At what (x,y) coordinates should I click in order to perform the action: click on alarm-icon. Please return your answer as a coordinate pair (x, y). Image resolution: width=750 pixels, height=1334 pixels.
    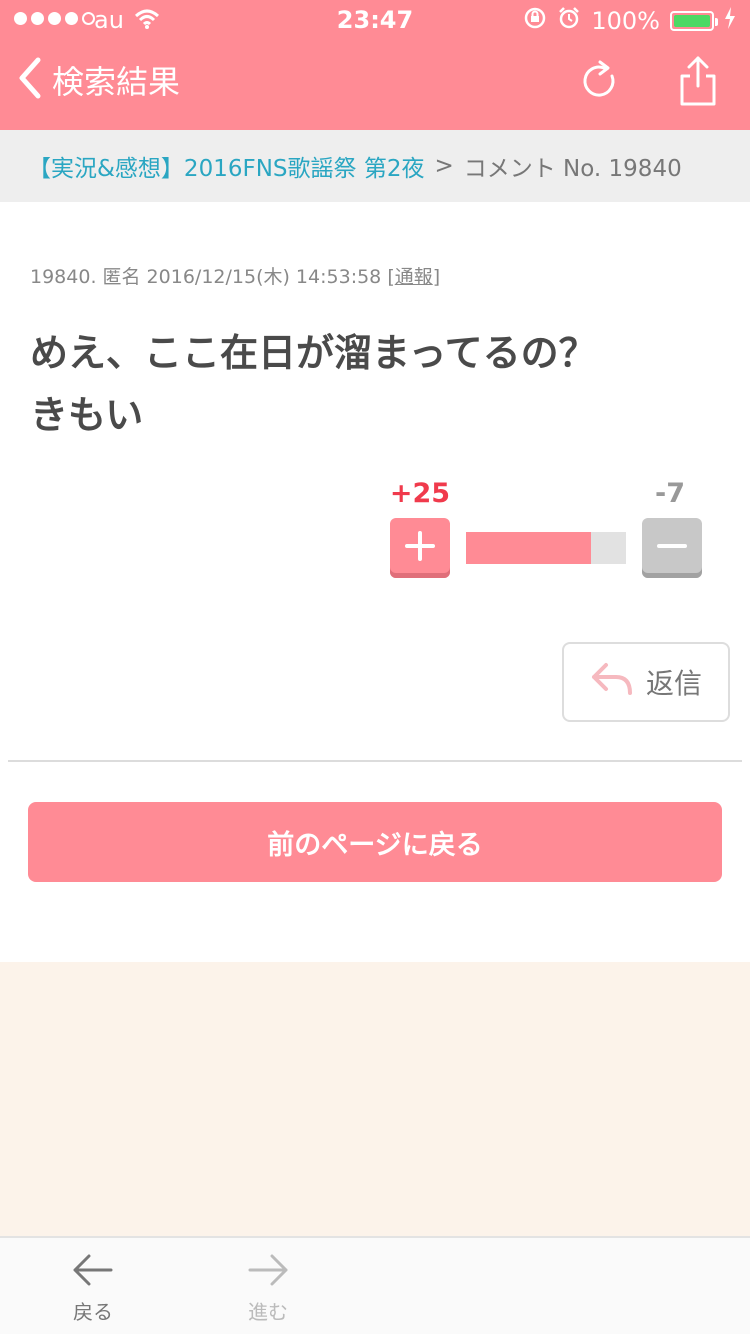
    Looking at the image, I should click on (569, 21).